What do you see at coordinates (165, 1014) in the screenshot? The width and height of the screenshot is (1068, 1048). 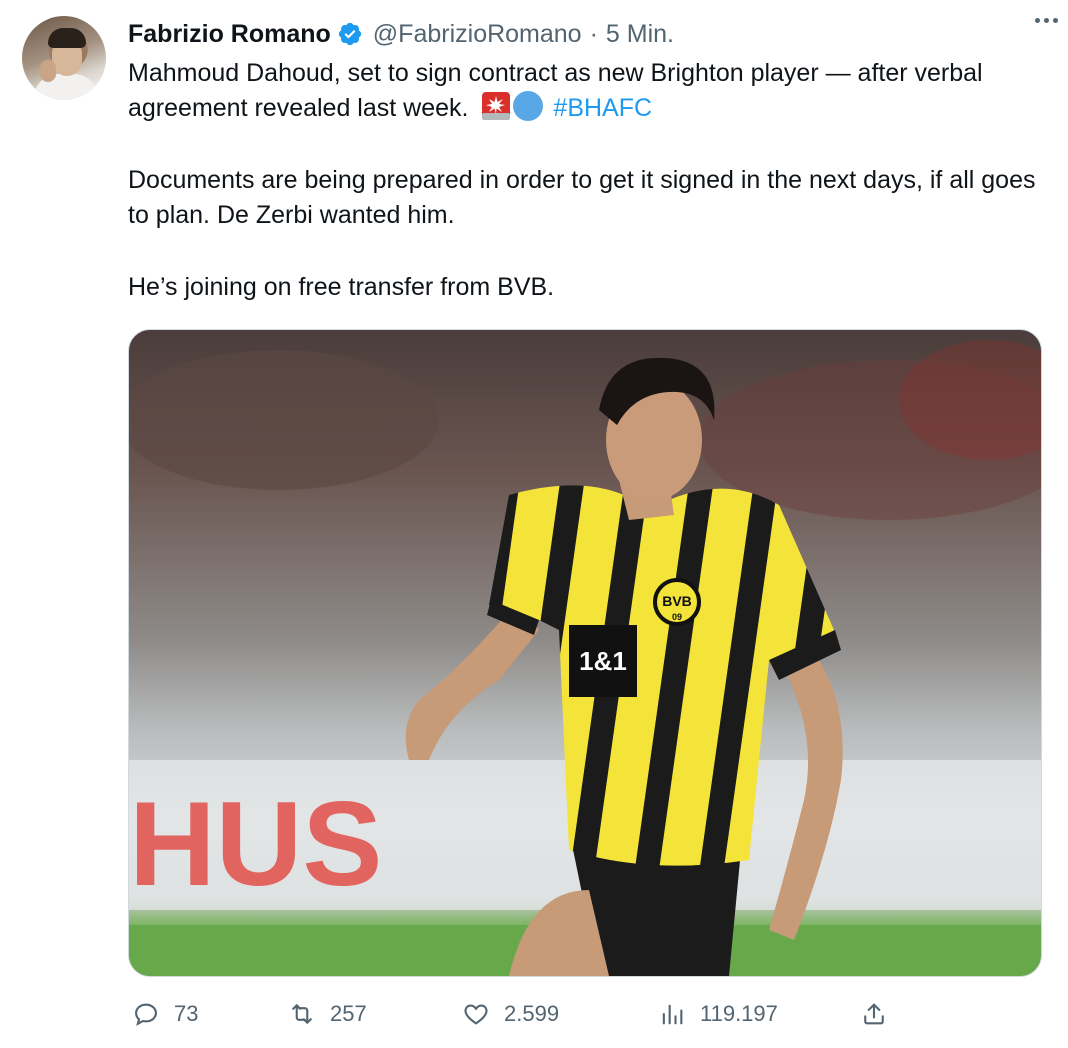 I see `reply-button: 73` at bounding box center [165, 1014].